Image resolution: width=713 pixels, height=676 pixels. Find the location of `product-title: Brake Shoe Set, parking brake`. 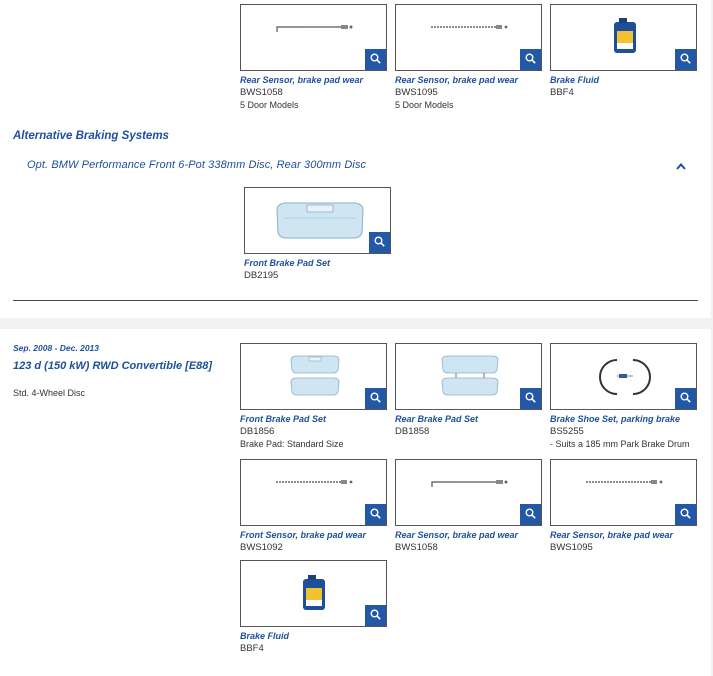

product-title: Brake Shoe Set, parking brake is located at coordinates (623, 419).